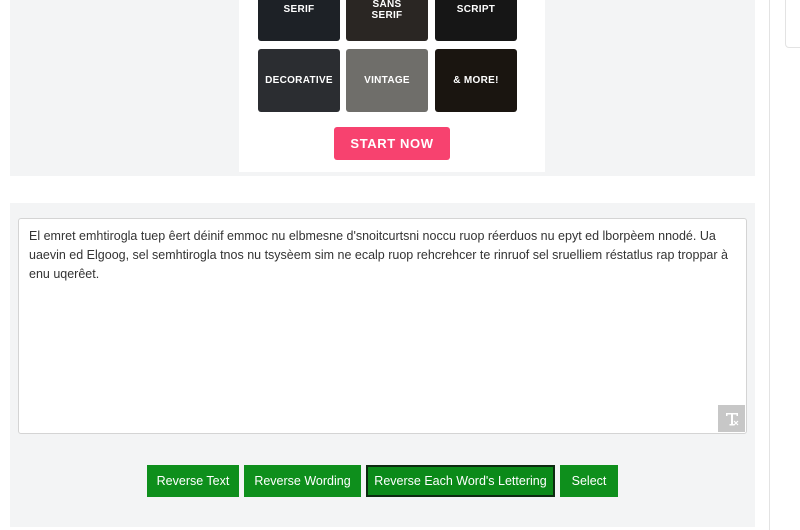 This screenshot has height=530, width=800. I want to click on reverse-text-button: Reverse Text, so click(193, 481).